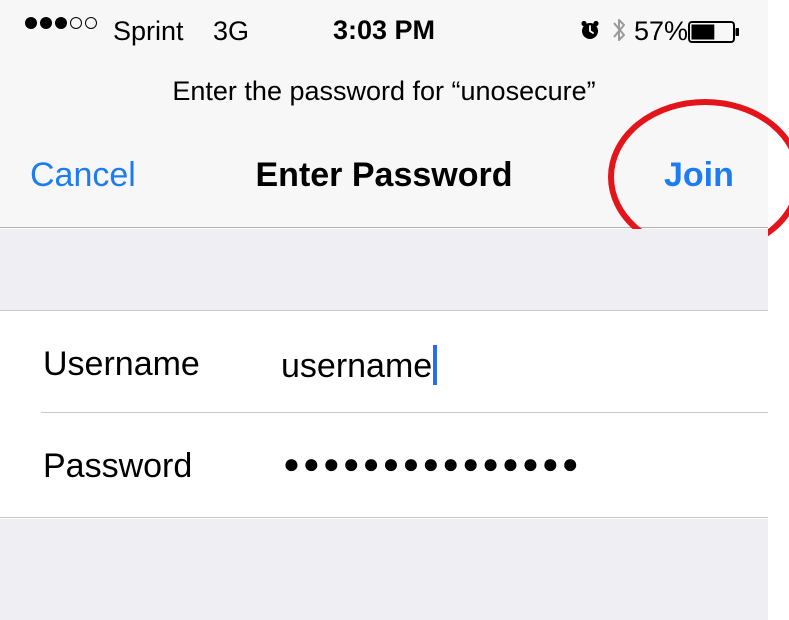 The width and height of the screenshot is (789, 620). I want to click on text-cursor, so click(435, 365).